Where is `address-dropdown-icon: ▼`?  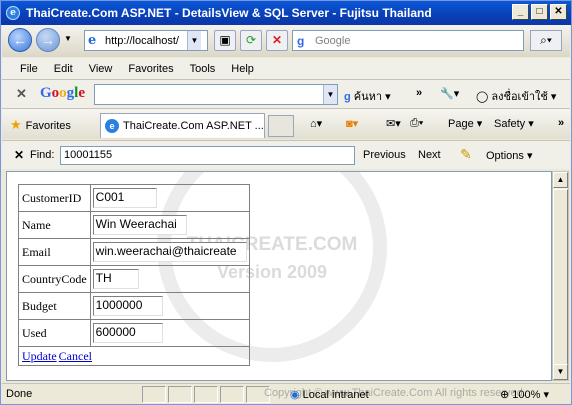 address-dropdown-icon: ▼ is located at coordinates (194, 40).